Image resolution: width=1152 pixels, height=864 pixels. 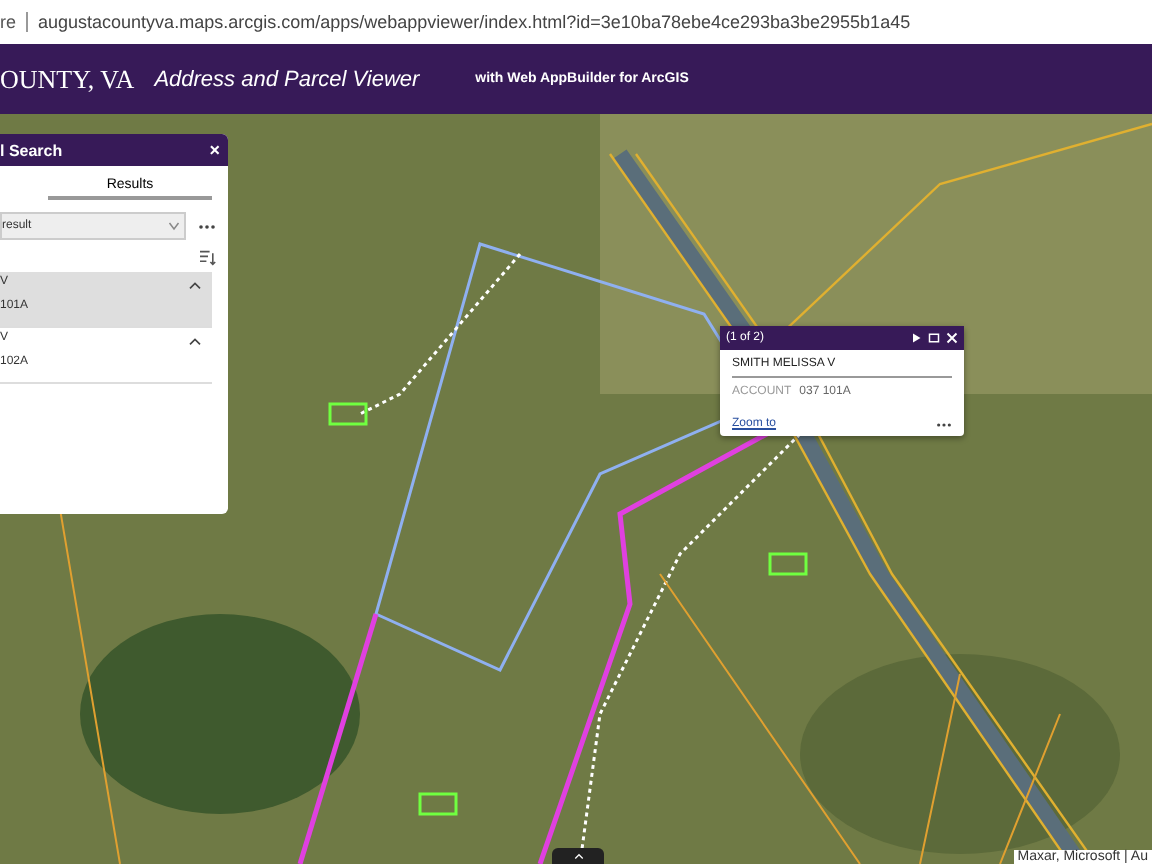 I want to click on url-text: augustacountyva.maps.arcgis.com/apps/webappviewer/index.html?id=3e10ba78ebe4ce293ba3be2955b1a45, so click(x=474, y=22).